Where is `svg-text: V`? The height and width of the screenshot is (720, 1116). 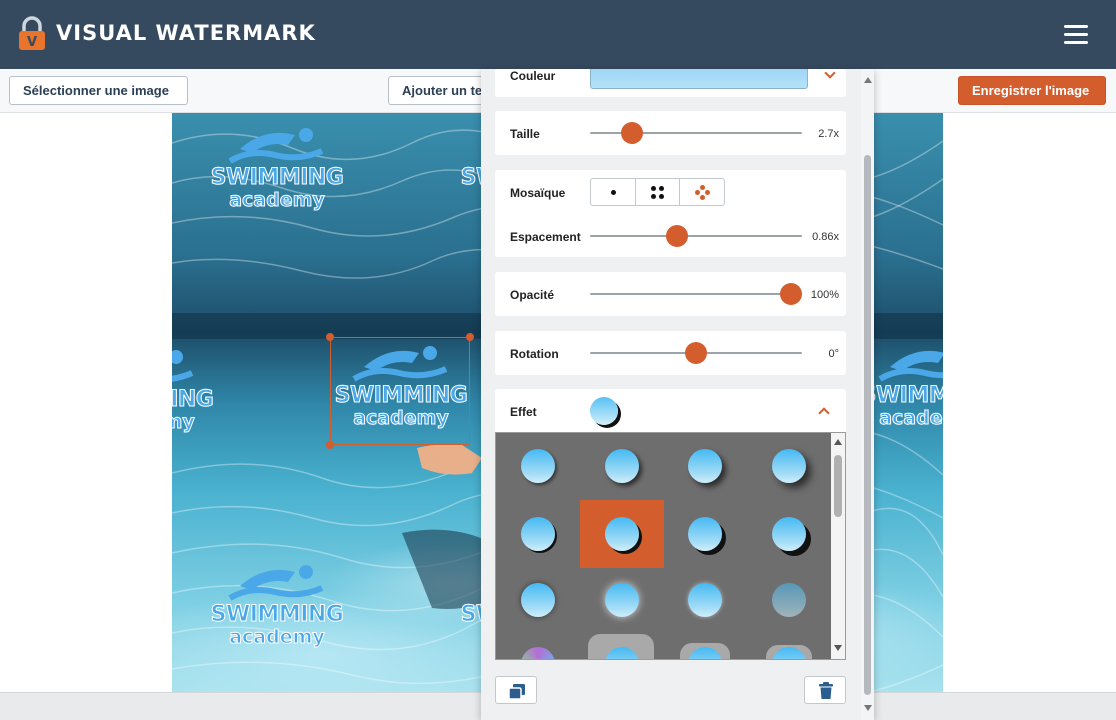
svg-text: V is located at coordinates (32, 42).